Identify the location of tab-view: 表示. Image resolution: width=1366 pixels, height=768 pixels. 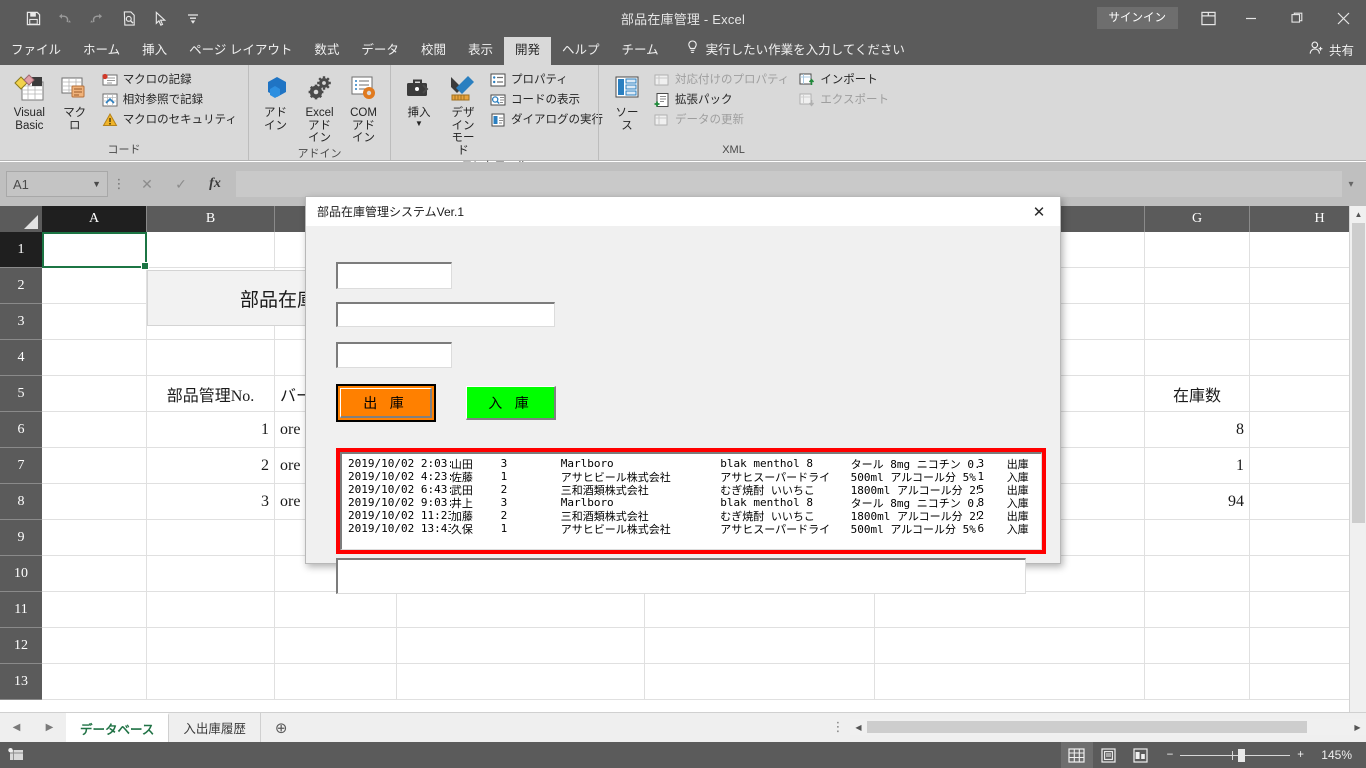
(480, 51).